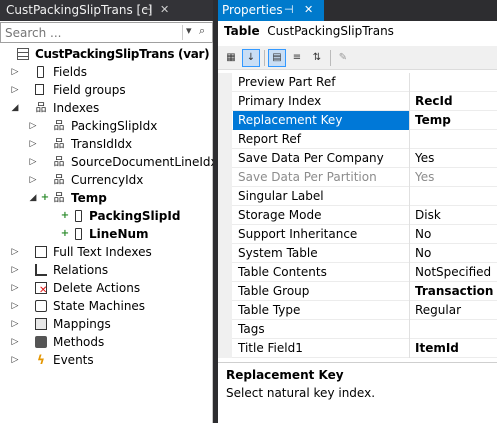 This screenshot has width=497, height=423. What do you see at coordinates (39, 89) in the screenshot?
I see `field-group-icon` at bounding box center [39, 89].